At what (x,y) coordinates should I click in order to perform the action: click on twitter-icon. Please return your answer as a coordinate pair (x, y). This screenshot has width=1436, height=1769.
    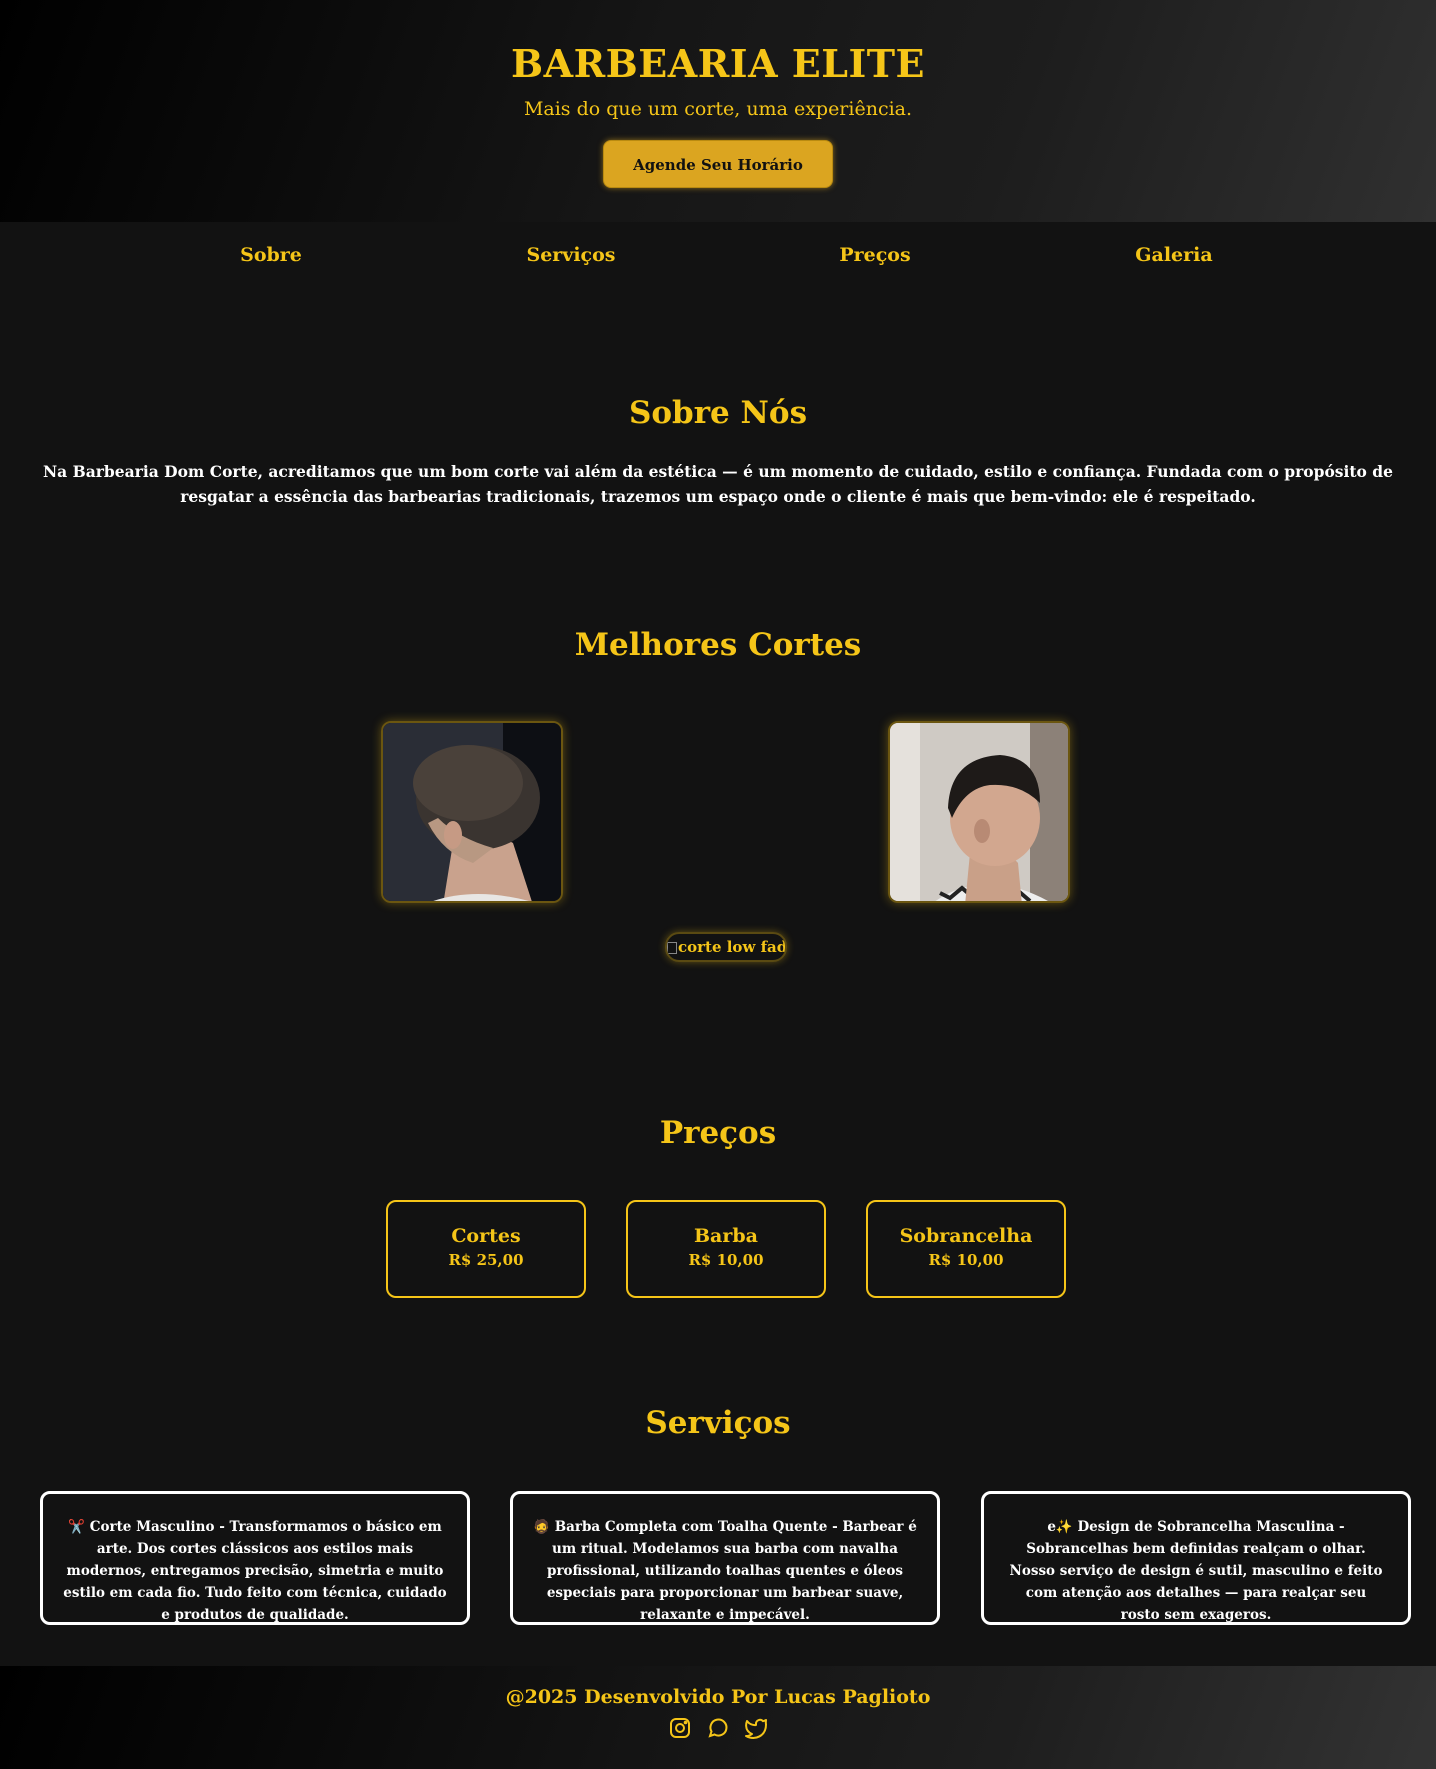
    Looking at the image, I should click on (756, 1728).